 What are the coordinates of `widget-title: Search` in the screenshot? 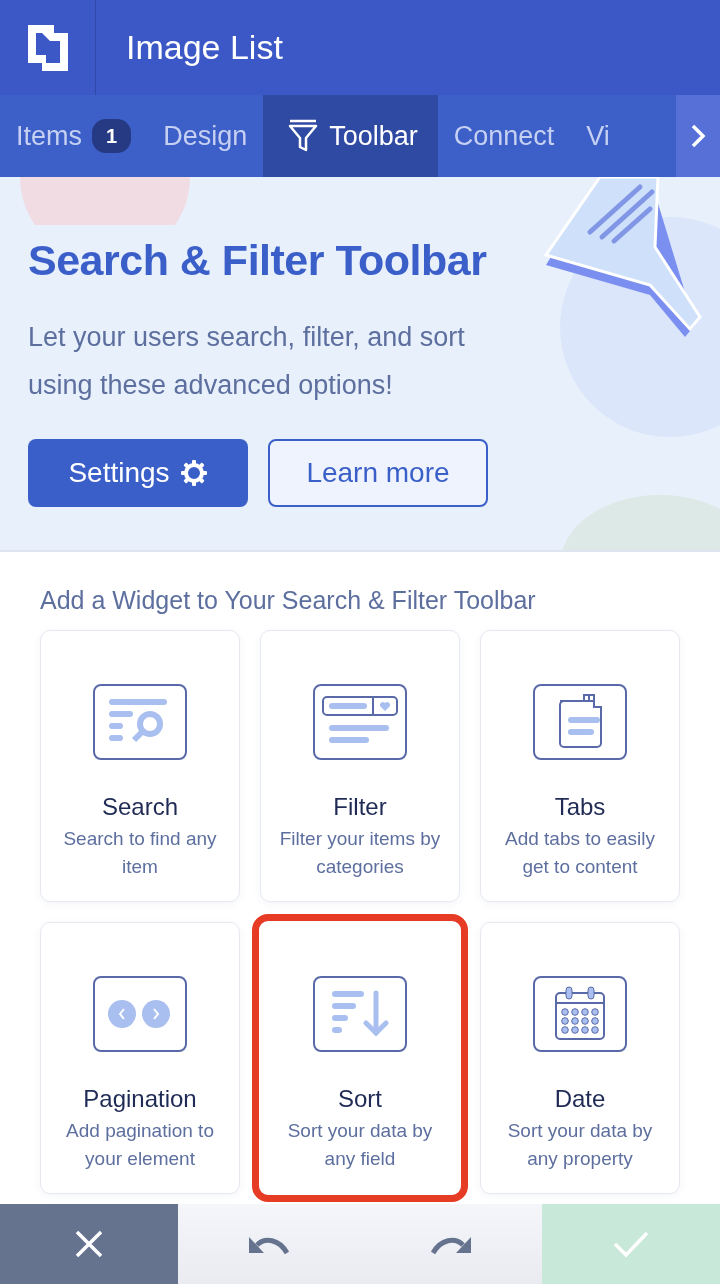 It's located at (139, 806).